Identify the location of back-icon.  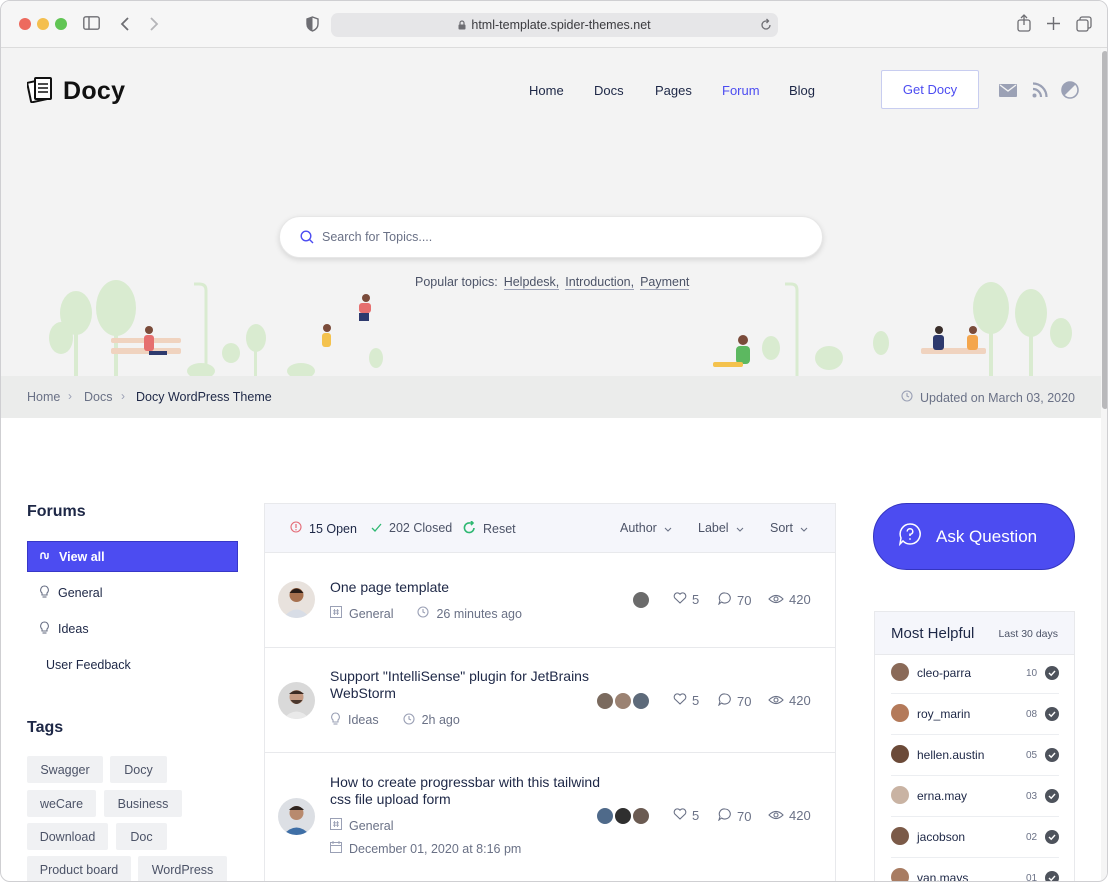
(125, 26).